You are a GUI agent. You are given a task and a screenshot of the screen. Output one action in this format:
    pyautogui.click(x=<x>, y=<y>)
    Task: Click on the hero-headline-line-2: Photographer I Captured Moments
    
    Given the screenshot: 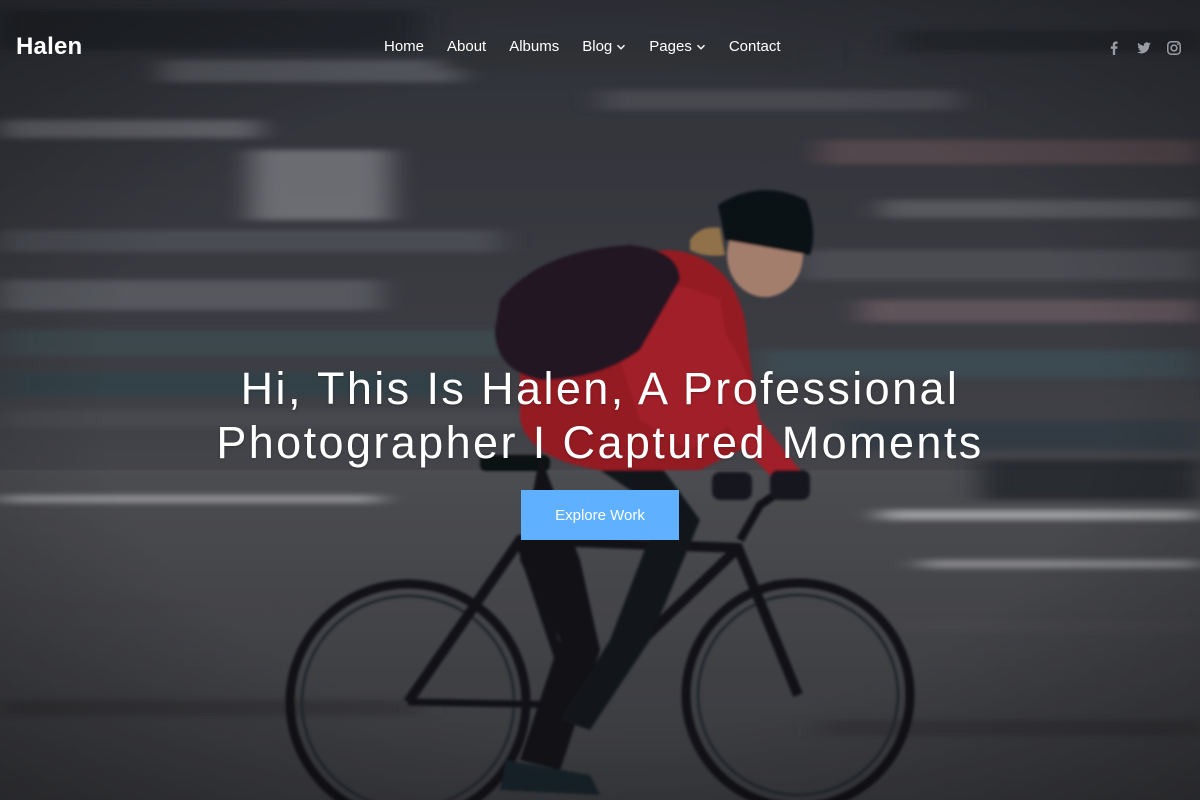 What is the action you would take?
    pyautogui.click(x=600, y=442)
    